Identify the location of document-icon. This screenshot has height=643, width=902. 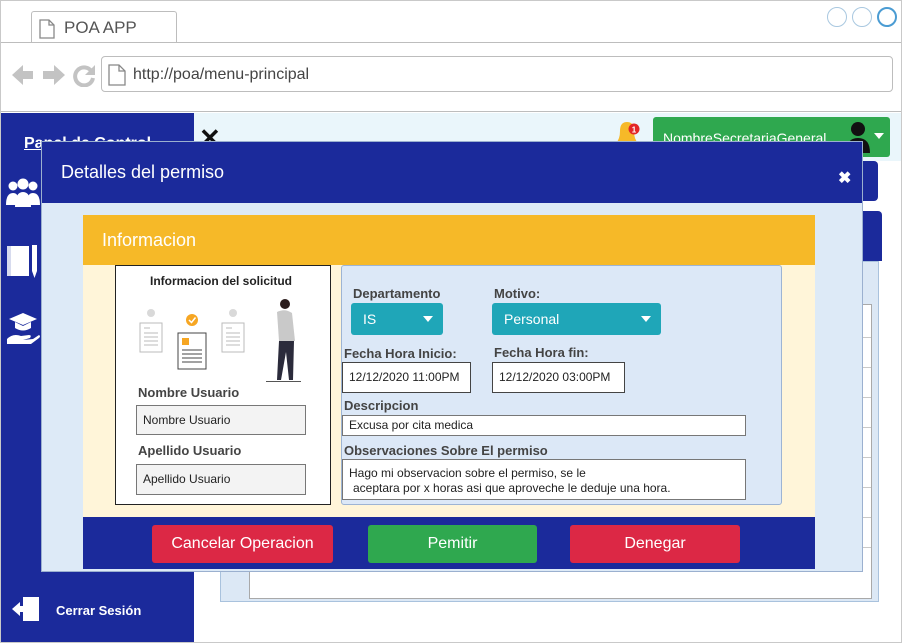
(47, 29).